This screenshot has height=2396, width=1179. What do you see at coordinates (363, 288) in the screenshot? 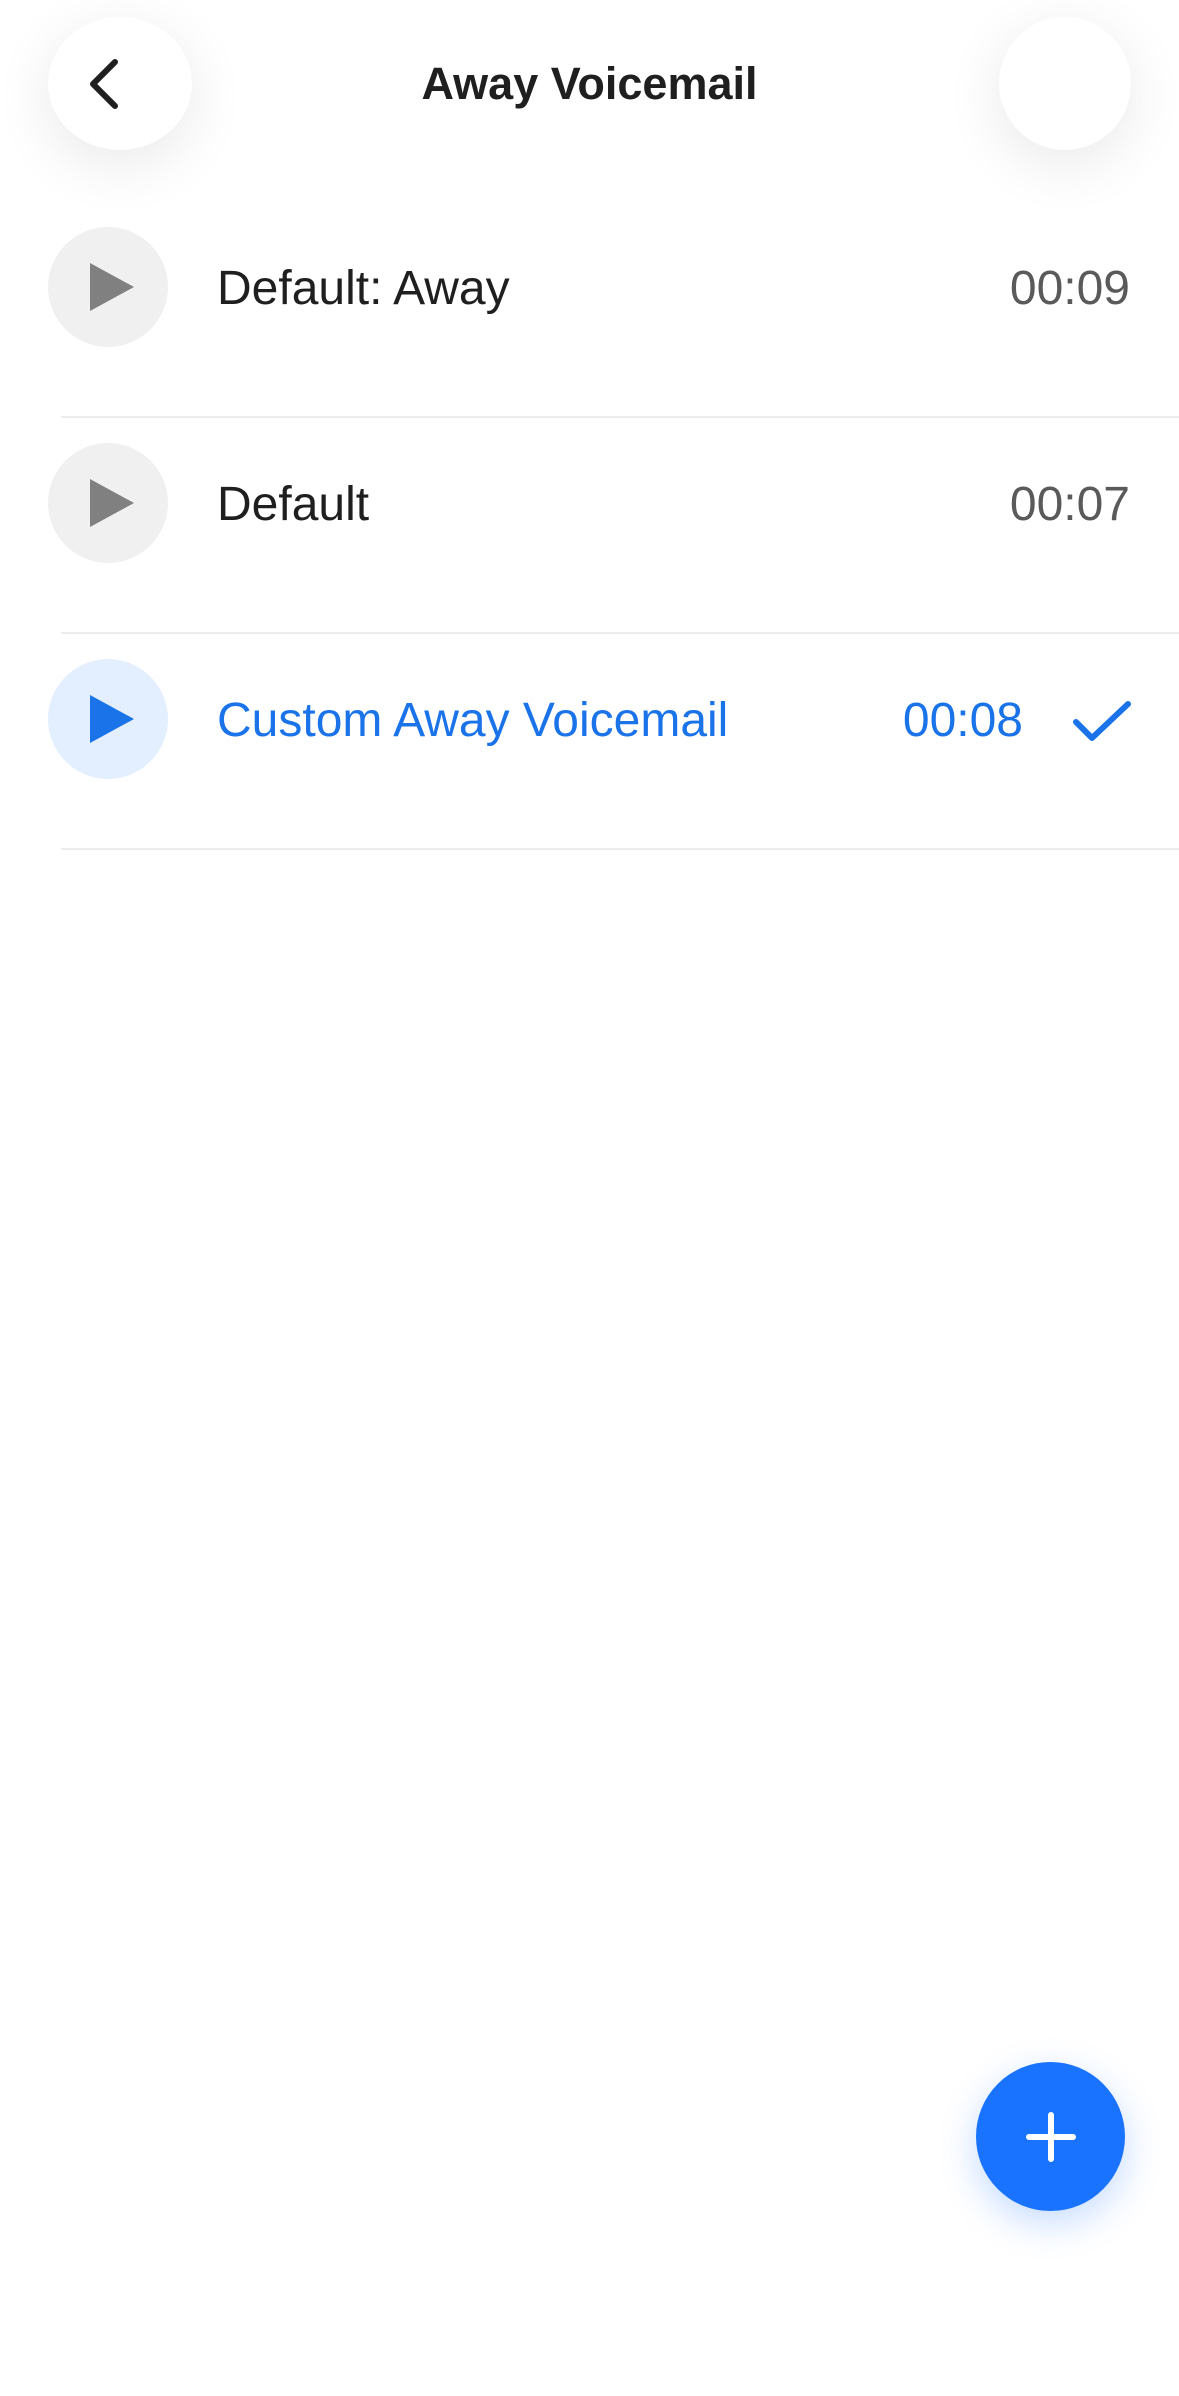
I see `voicemail-label: Default: Away` at bounding box center [363, 288].